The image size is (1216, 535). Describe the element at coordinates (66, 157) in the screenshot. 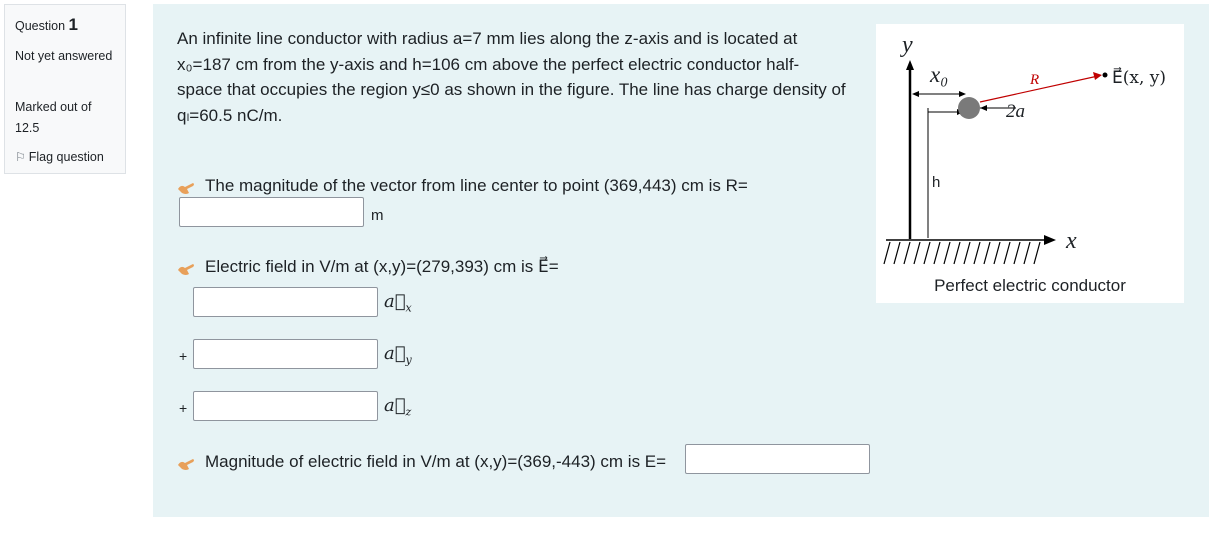

I see `flag-question-label: Flag question` at that location.